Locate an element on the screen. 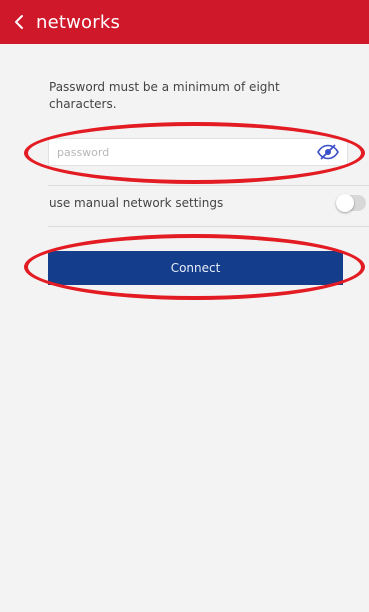  app-header: networks is located at coordinates (184, 22).